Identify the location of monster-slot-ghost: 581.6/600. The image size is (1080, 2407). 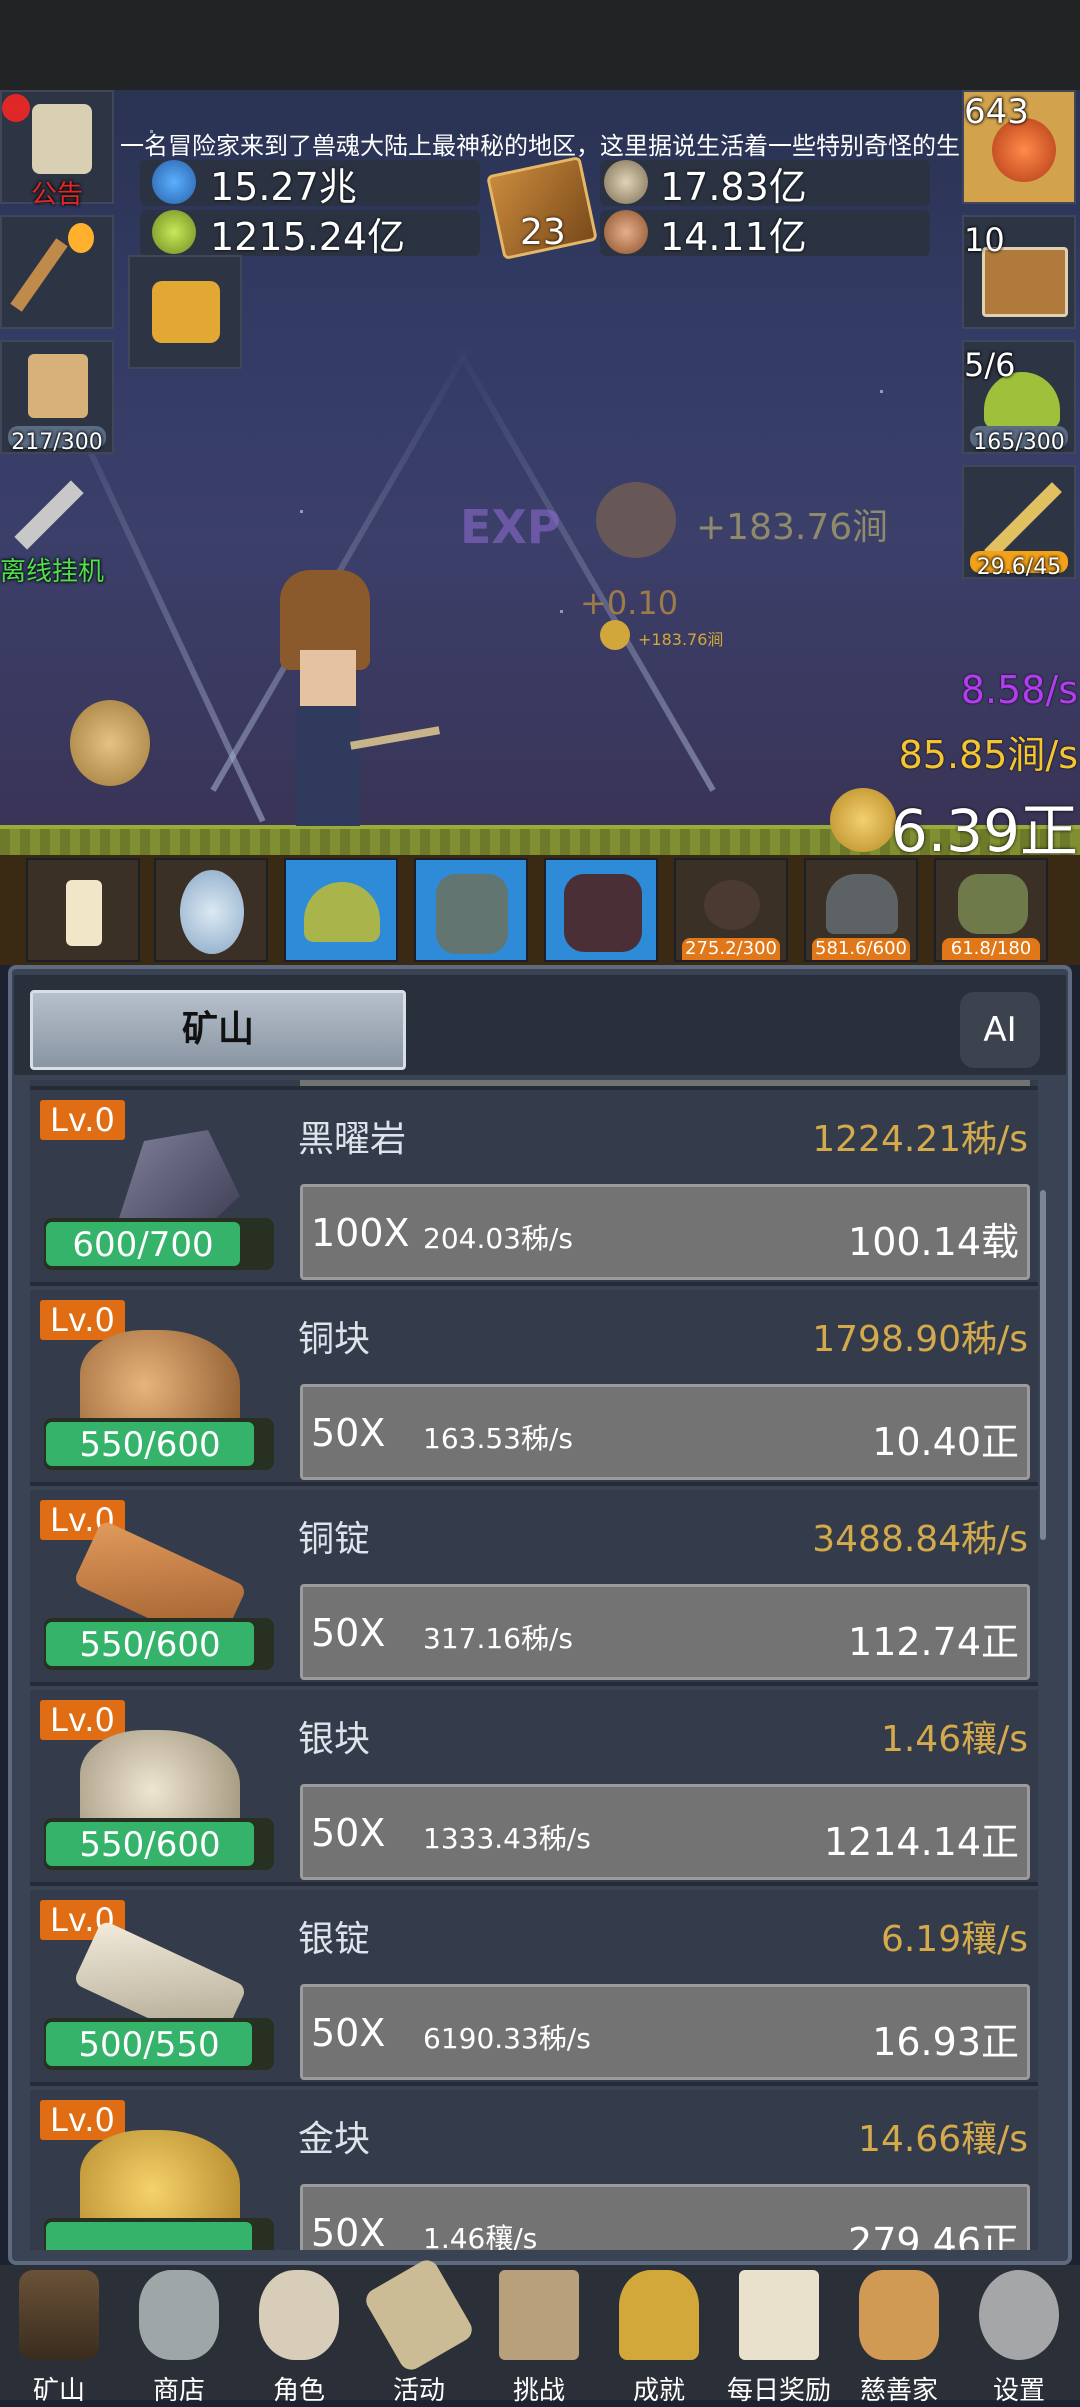
(861, 910).